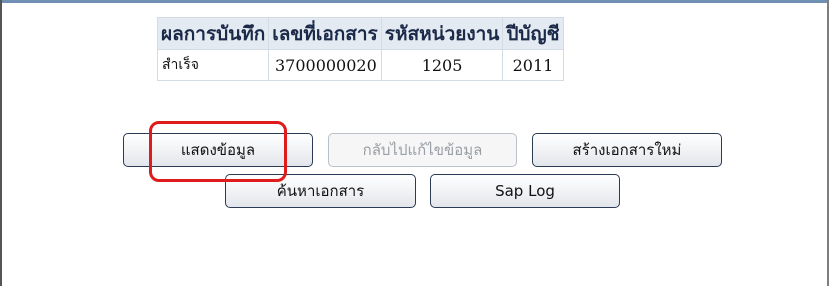 Image resolution: width=829 pixels, height=286 pixels. Describe the element at coordinates (627, 150) in the screenshot. I see `create-new-document-button: สร้างเอกสารใหม่` at that location.